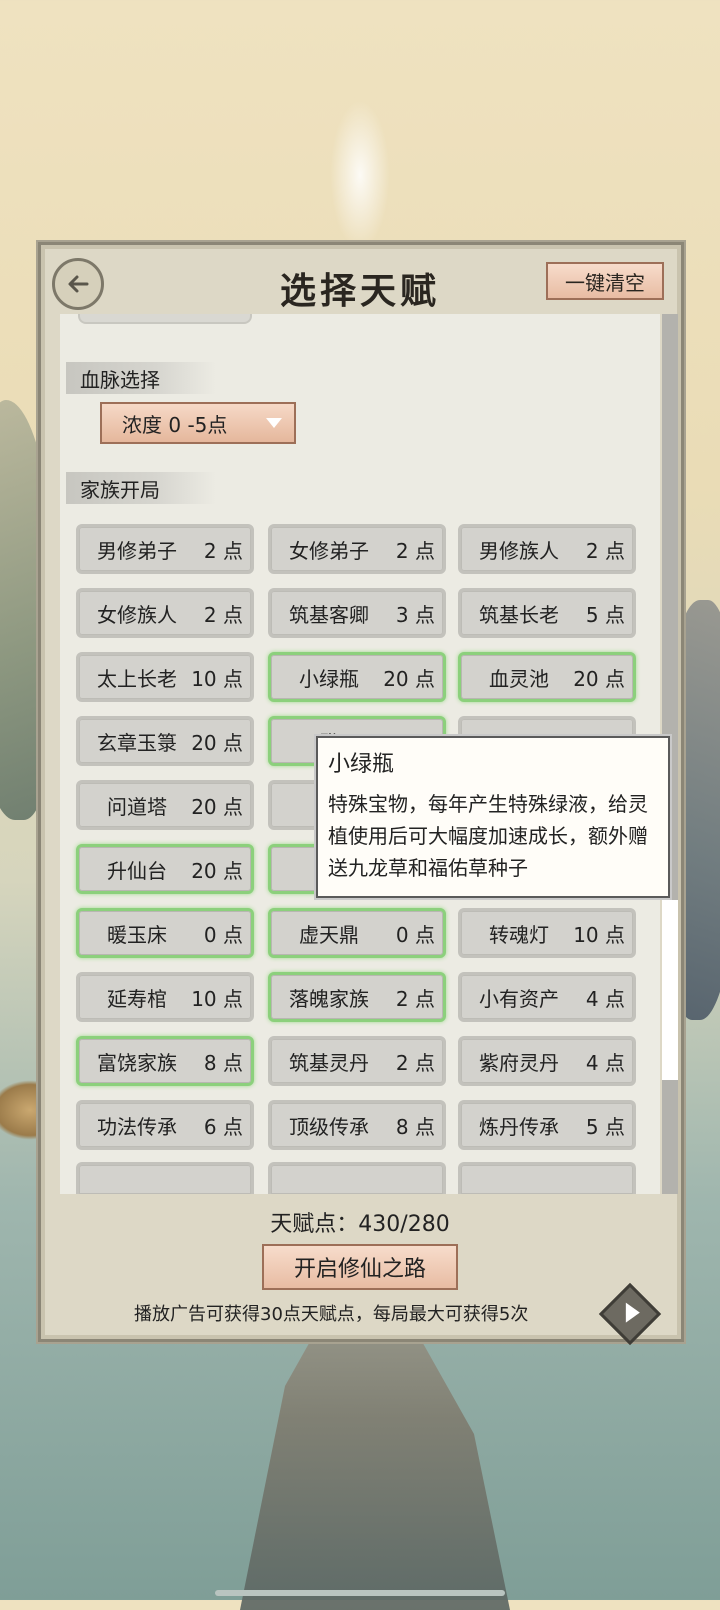 This screenshot has width=720, height=1610. I want to click on home-indicator, so click(360, 1593).